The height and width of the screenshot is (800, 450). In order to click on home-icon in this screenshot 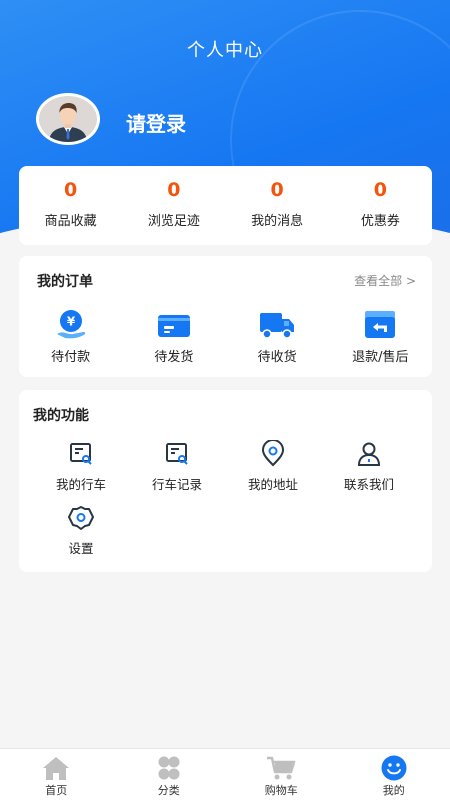, I will do `click(56, 768)`.